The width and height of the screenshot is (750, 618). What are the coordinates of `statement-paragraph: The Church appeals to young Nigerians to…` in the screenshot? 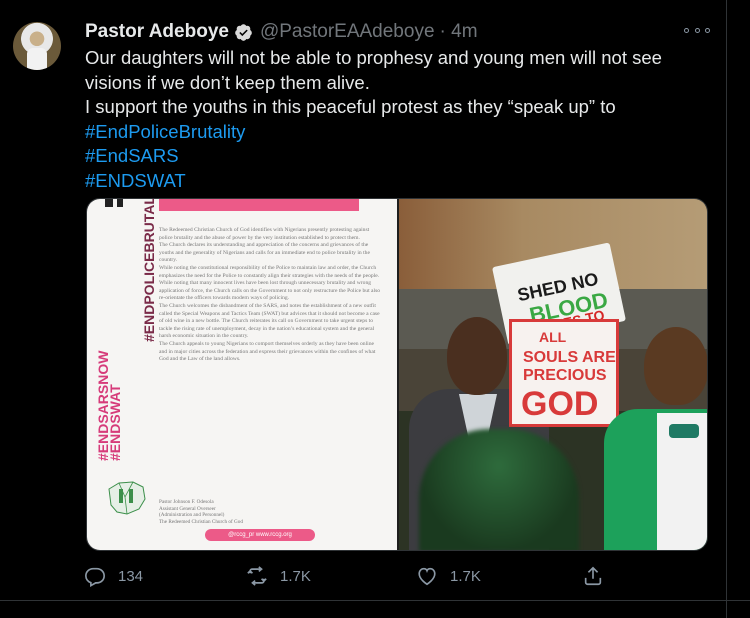 It's located at (267, 351).